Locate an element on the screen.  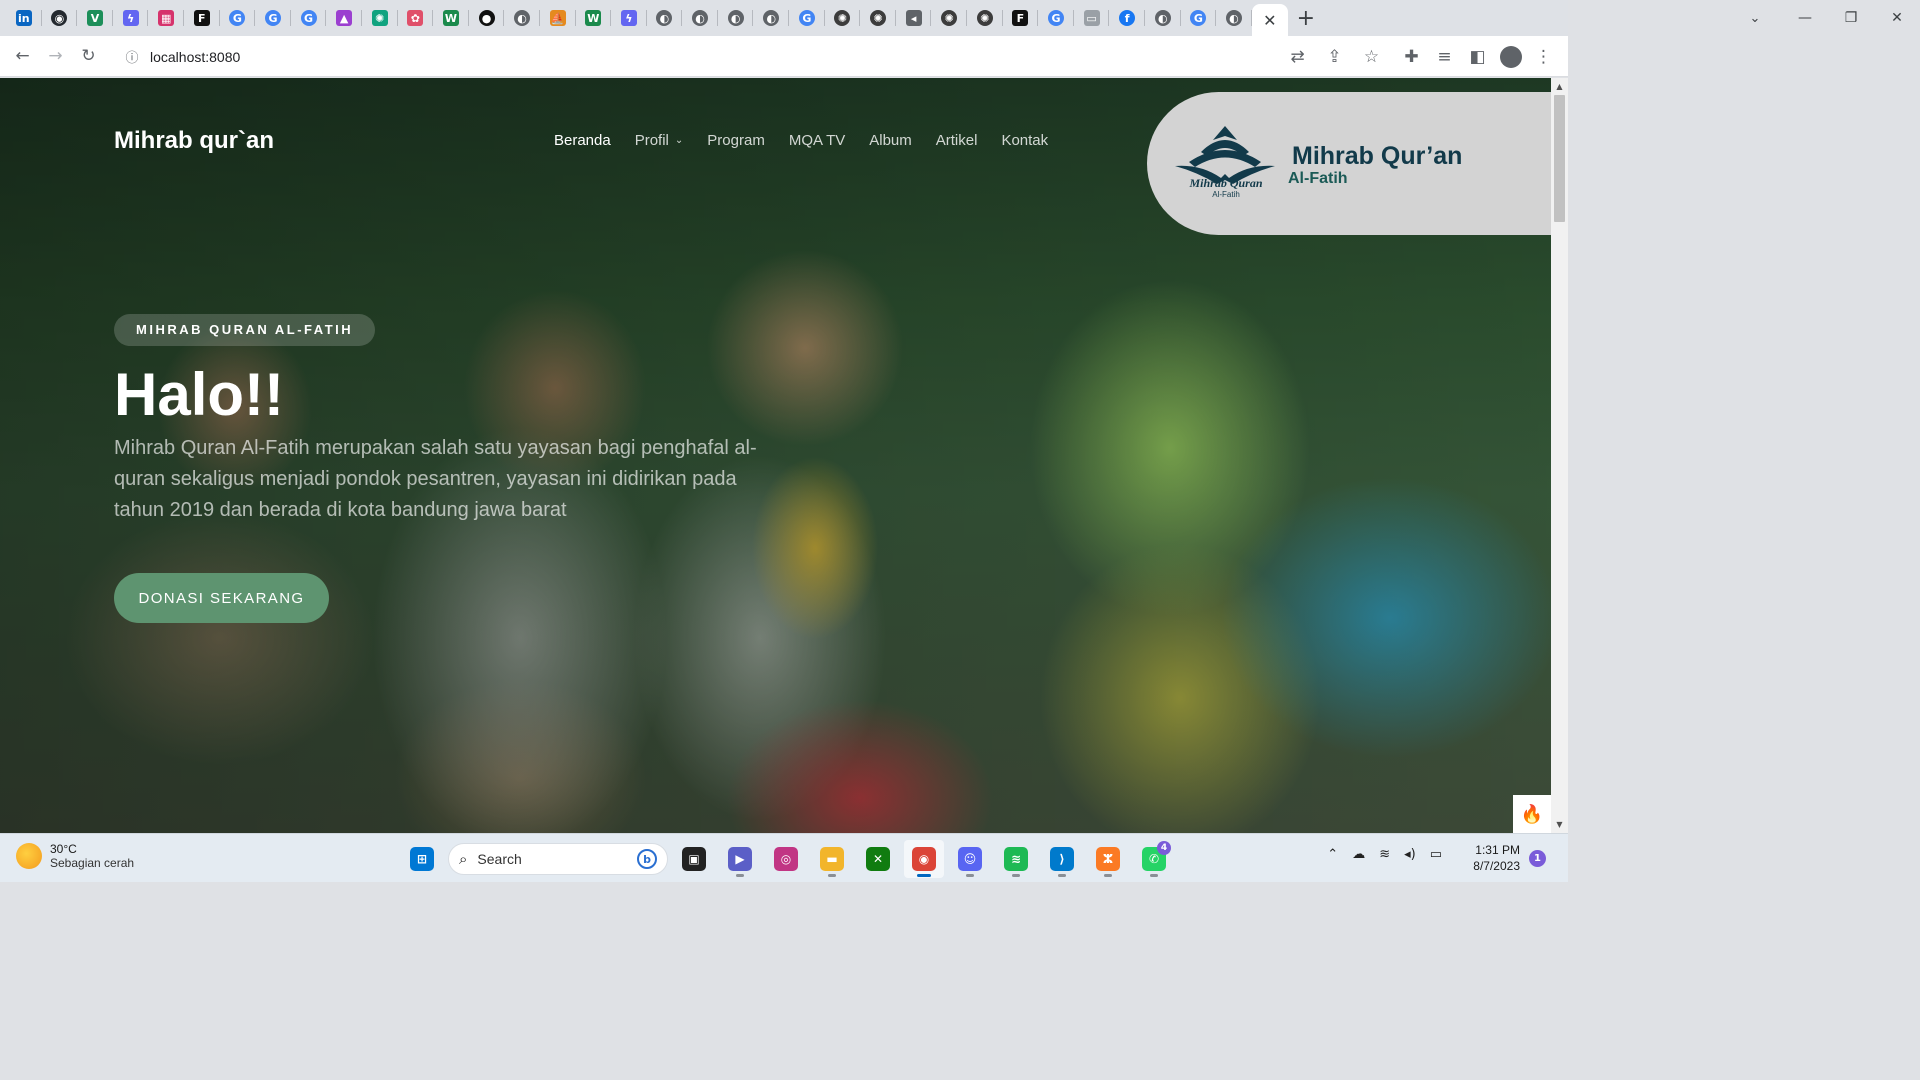
nav-item-beranda: Beranda is located at coordinates (582, 140).